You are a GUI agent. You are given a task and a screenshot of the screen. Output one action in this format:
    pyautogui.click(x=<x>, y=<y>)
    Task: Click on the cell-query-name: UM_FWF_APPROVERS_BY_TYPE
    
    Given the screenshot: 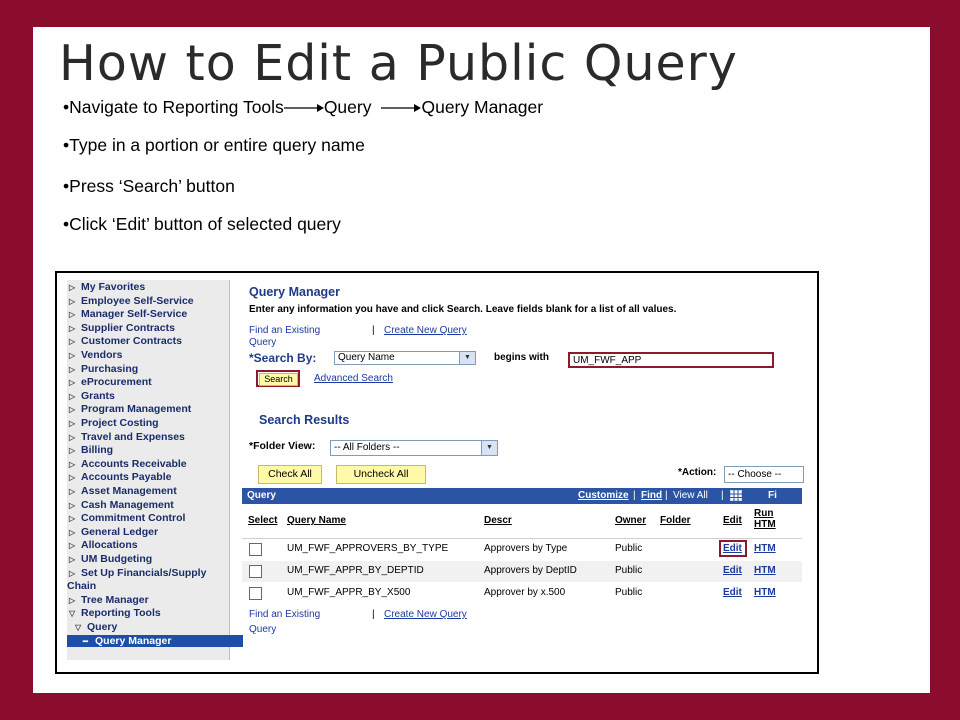 What is the action you would take?
    pyautogui.click(x=368, y=548)
    